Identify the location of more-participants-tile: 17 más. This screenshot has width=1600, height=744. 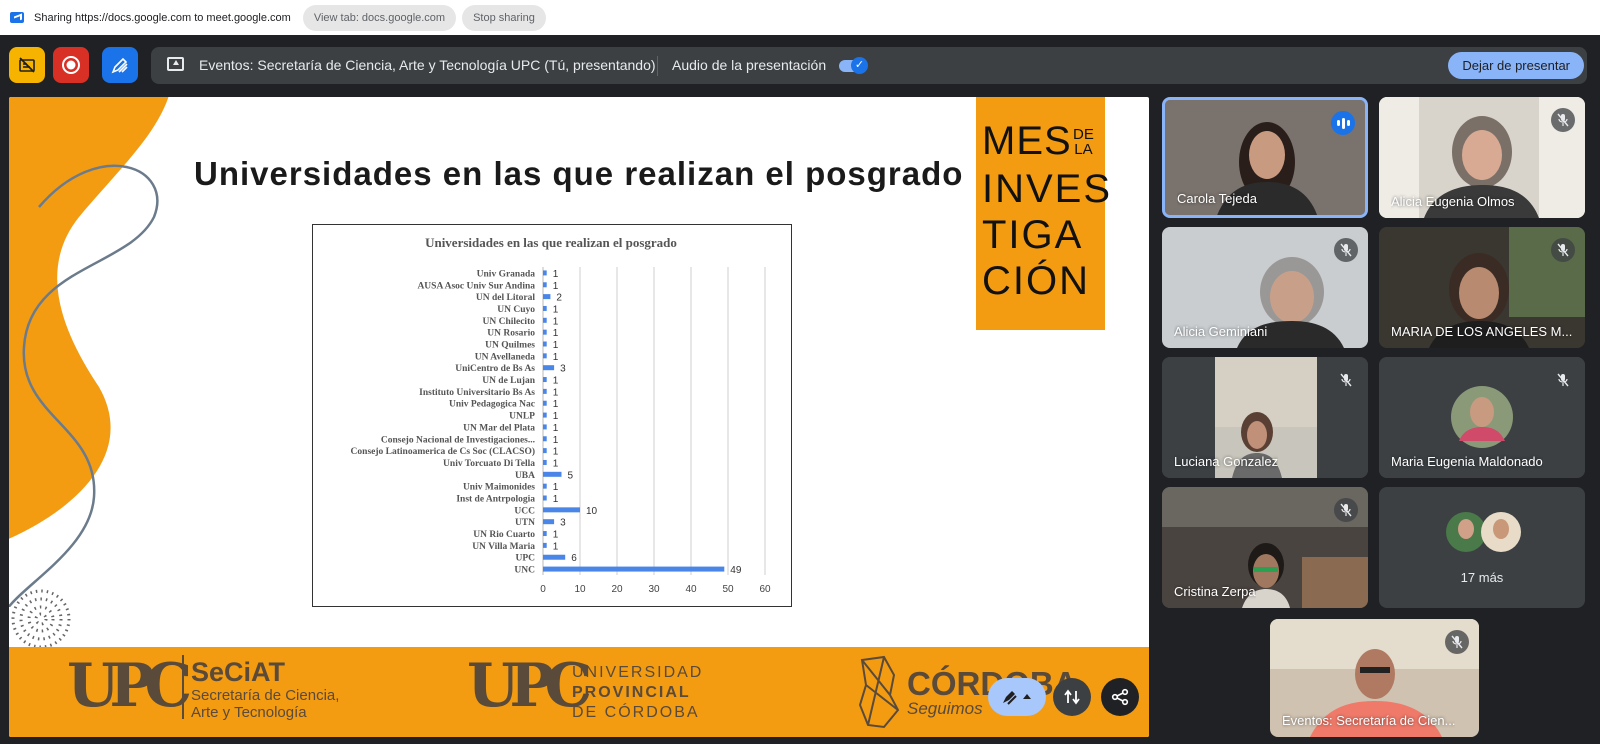
(1482, 547).